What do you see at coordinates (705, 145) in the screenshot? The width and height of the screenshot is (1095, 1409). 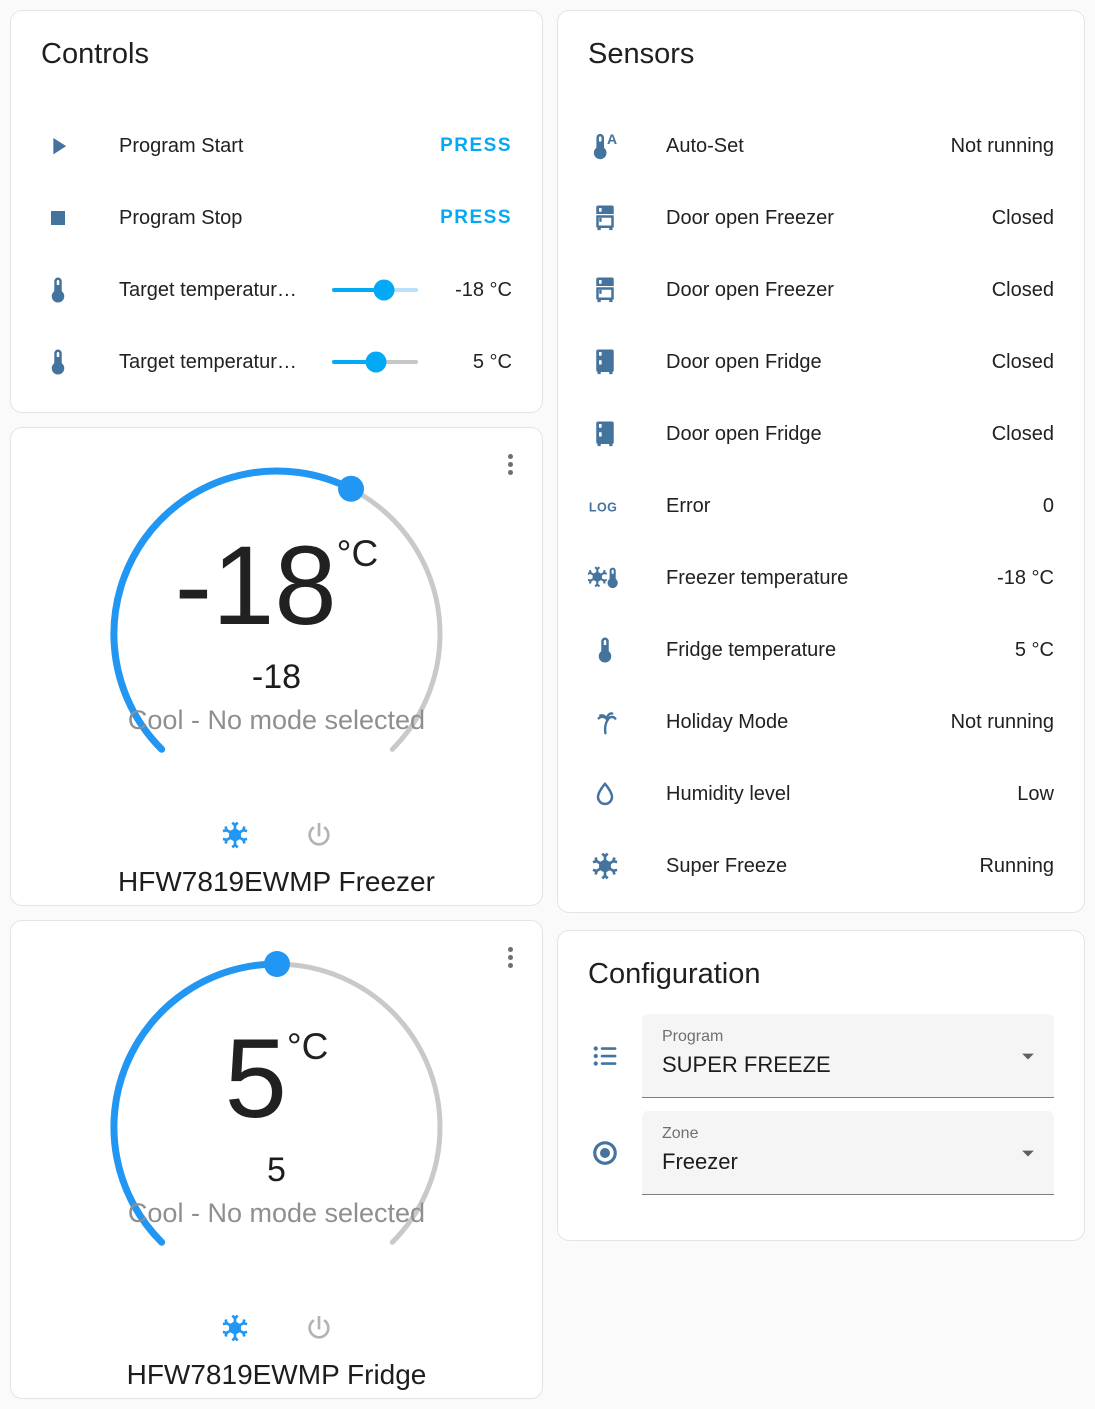 I see `sensor-label: Auto-Set` at bounding box center [705, 145].